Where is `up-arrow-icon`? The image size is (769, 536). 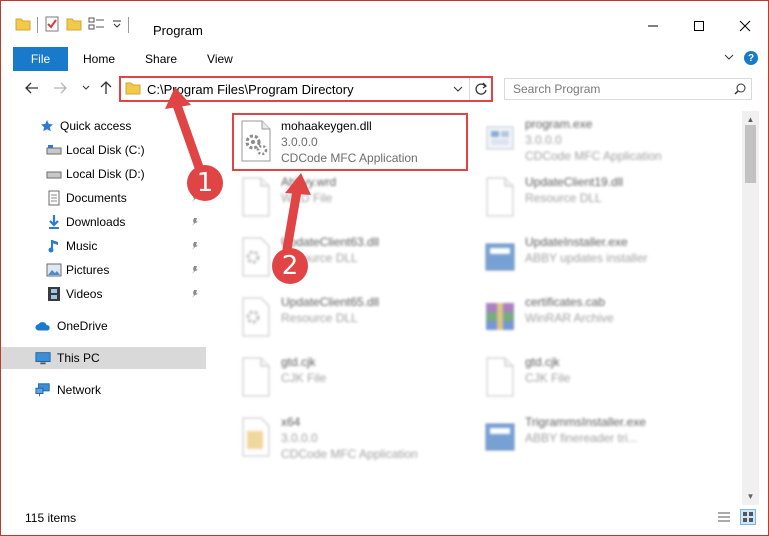
up-arrow-icon is located at coordinates (106, 87).